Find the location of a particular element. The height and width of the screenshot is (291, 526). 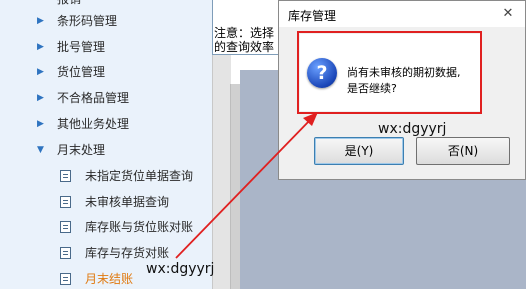

arrow-line is located at coordinates (244, 188).